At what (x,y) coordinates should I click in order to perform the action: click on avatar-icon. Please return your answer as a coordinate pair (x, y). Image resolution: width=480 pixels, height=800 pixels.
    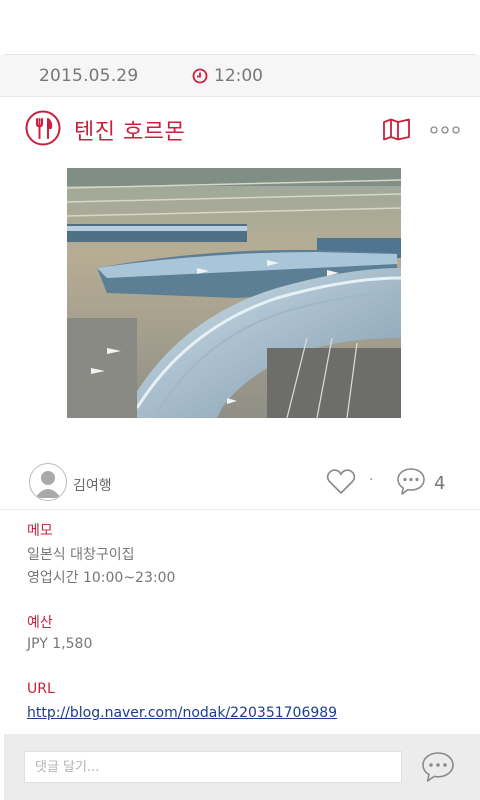
    Looking at the image, I should click on (48, 484).